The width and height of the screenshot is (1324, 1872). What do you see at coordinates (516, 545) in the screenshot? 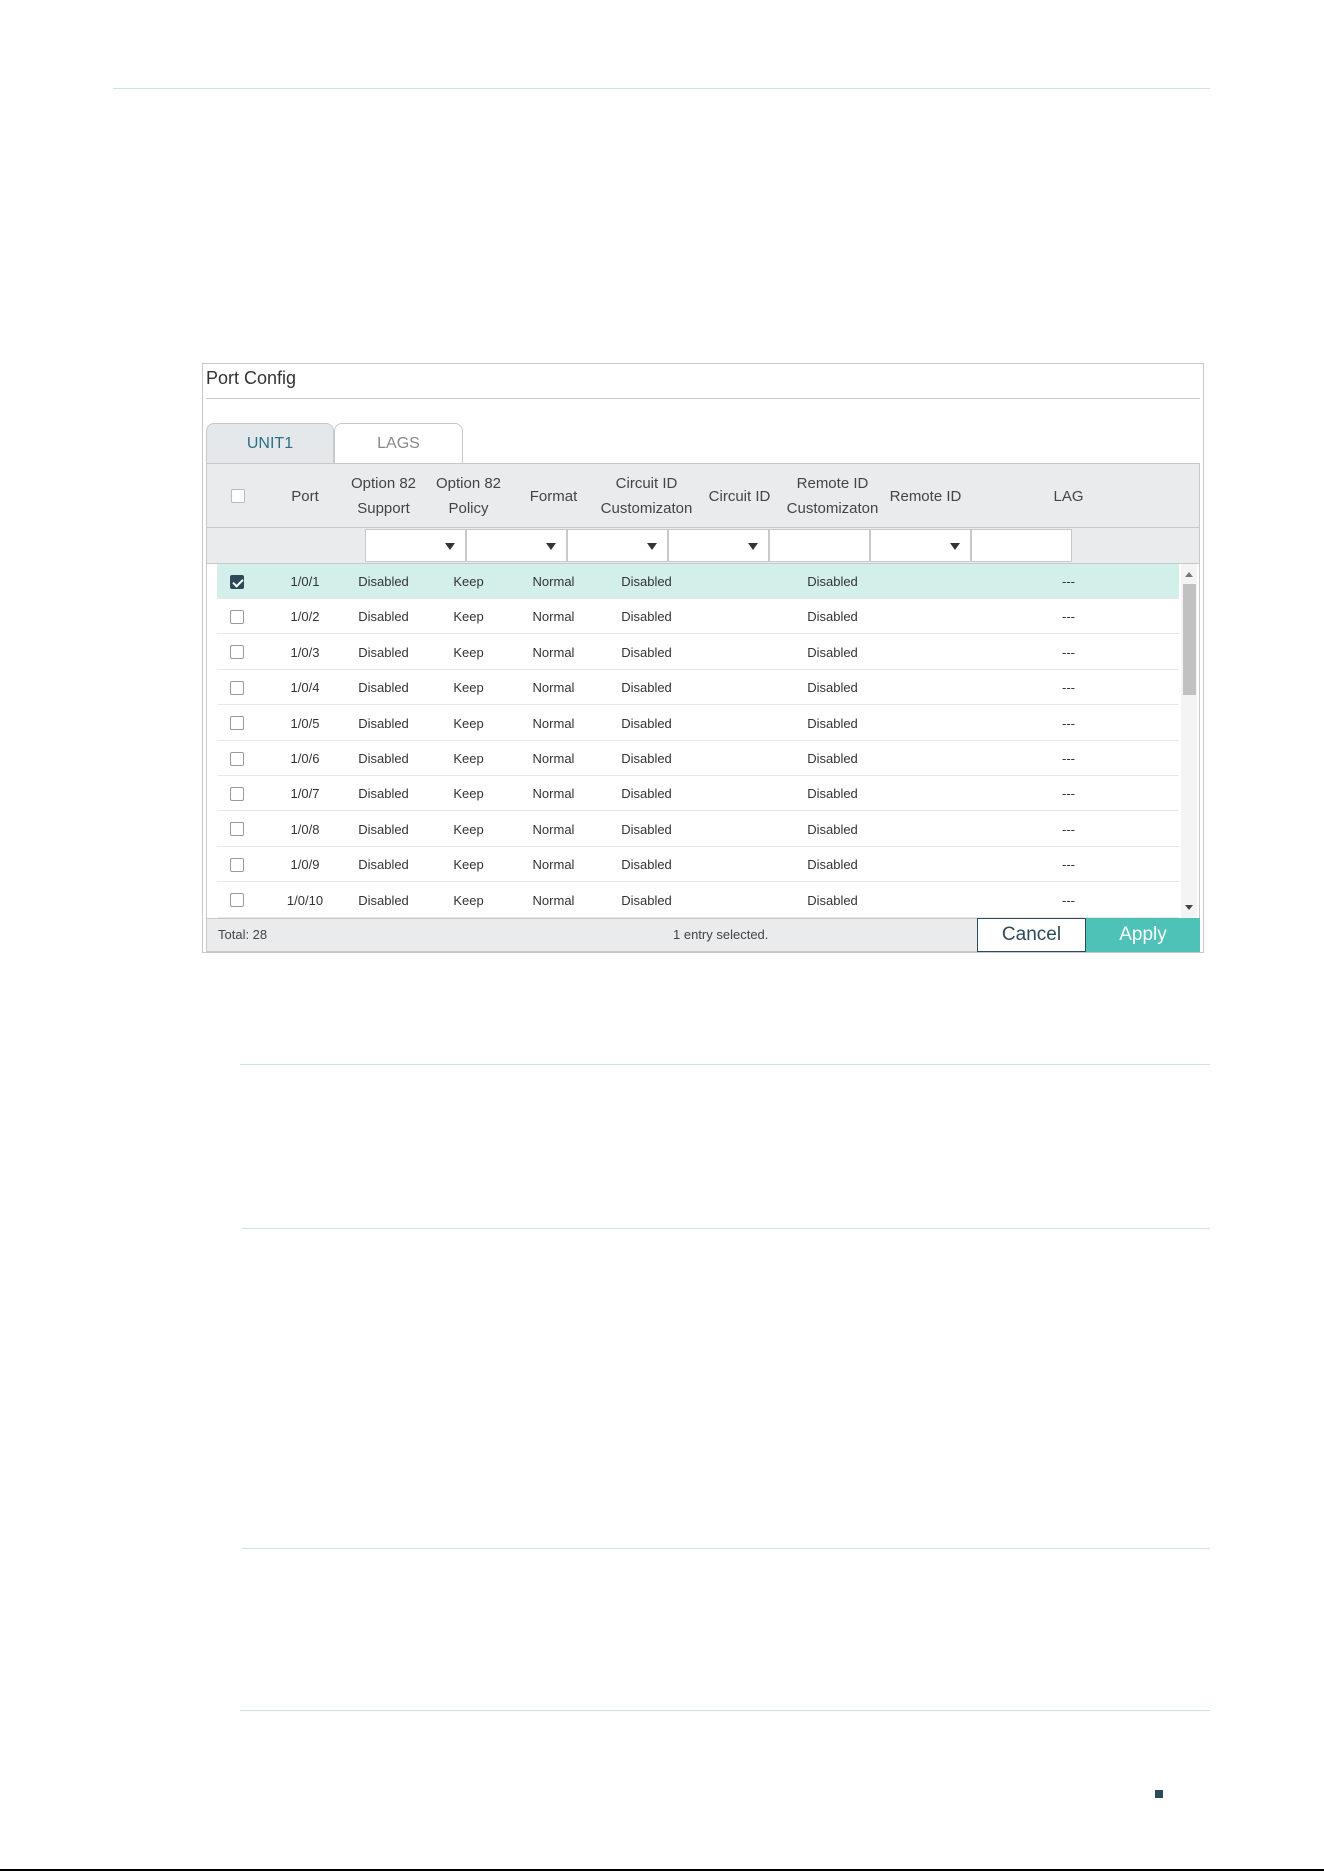
I see `policy-filter-select` at bounding box center [516, 545].